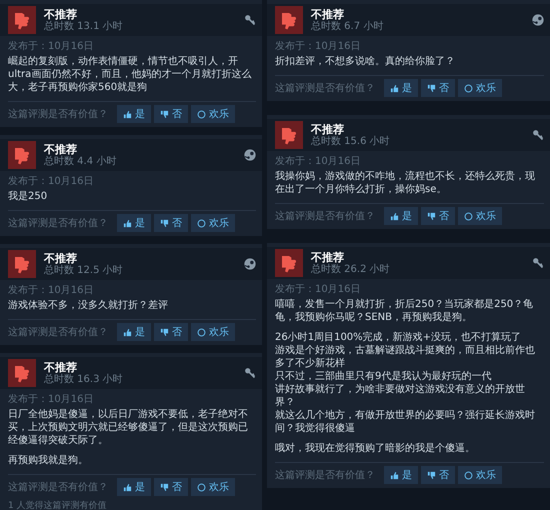 This screenshot has width=550, height=510. I want to click on review-text: 我操你妈，游戏做的不咋地，流程也不长，还特么死贵，现在出了一个月你特么打折，操你妈se。, so click(405, 183).